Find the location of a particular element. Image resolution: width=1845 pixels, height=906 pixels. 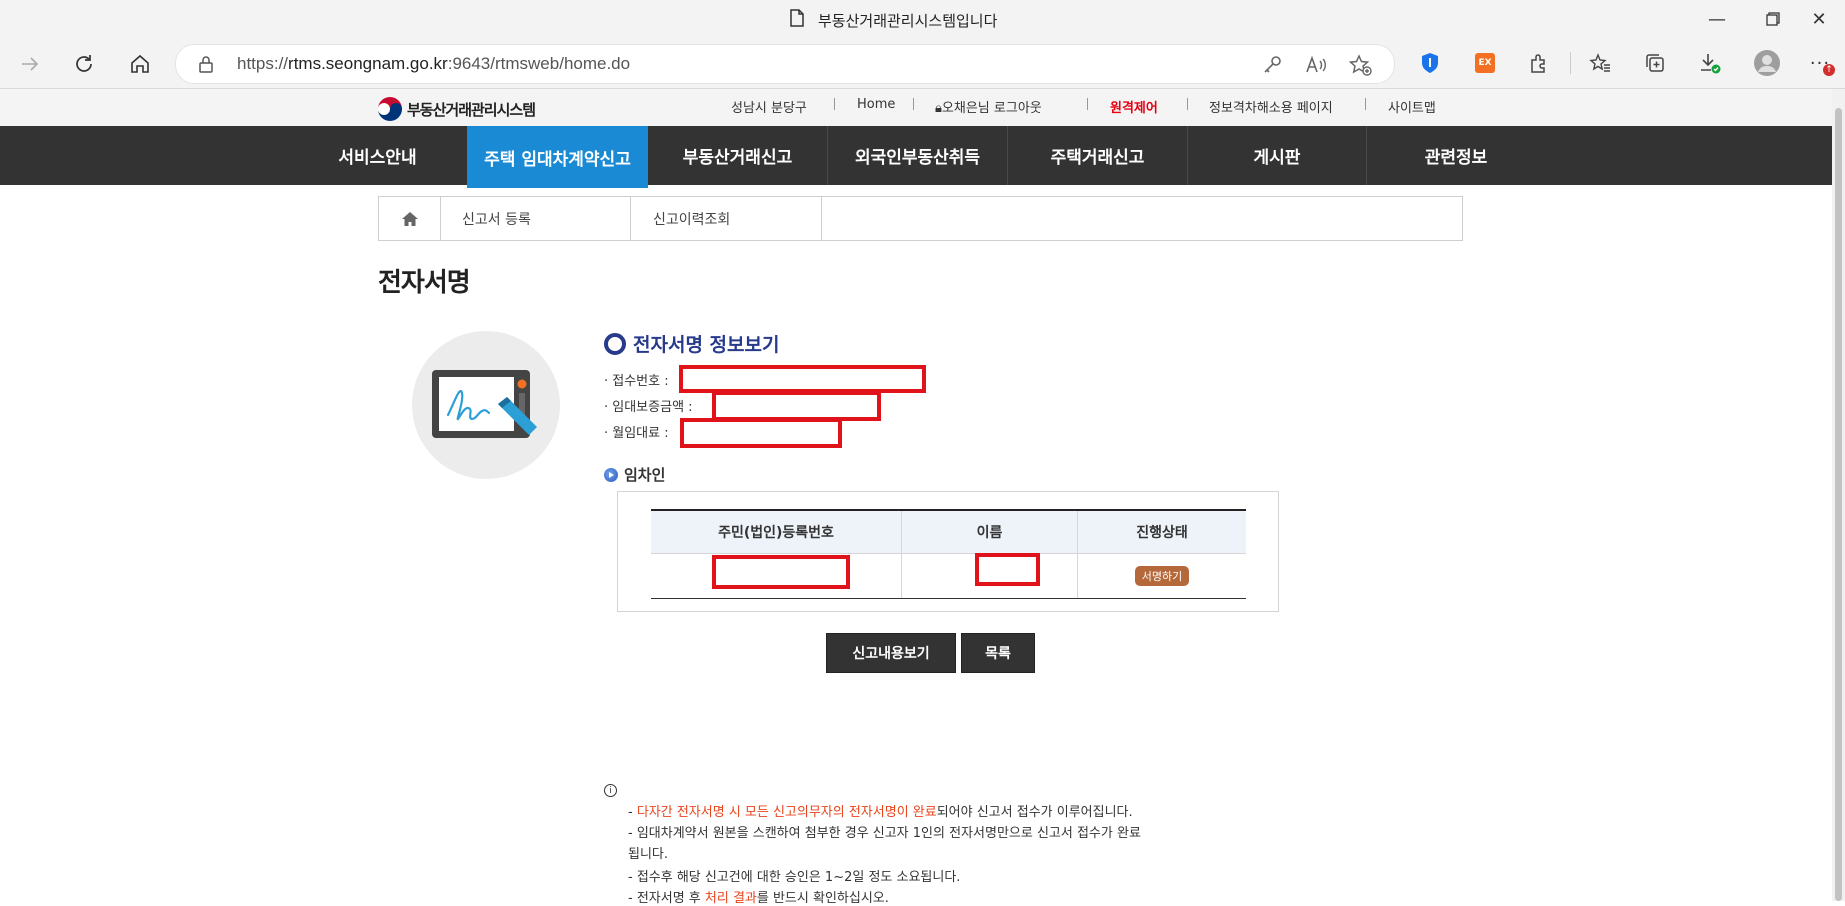

nav-lease-report: 주택 임대차계약신고 is located at coordinates (557, 157).